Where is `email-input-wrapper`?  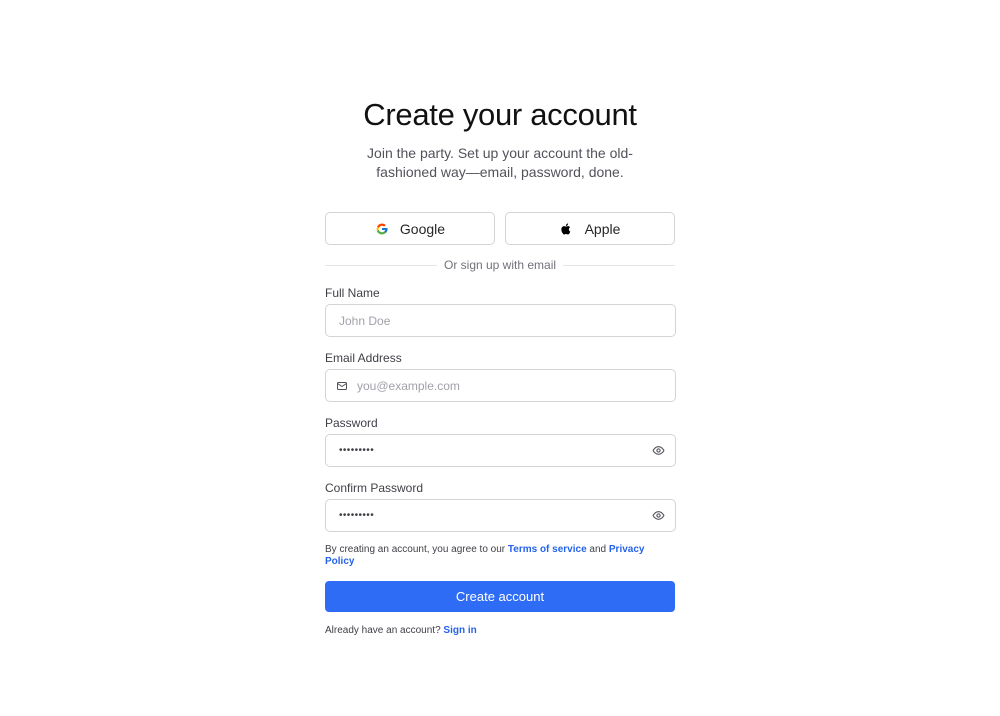 email-input-wrapper is located at coordinates (500, 385).